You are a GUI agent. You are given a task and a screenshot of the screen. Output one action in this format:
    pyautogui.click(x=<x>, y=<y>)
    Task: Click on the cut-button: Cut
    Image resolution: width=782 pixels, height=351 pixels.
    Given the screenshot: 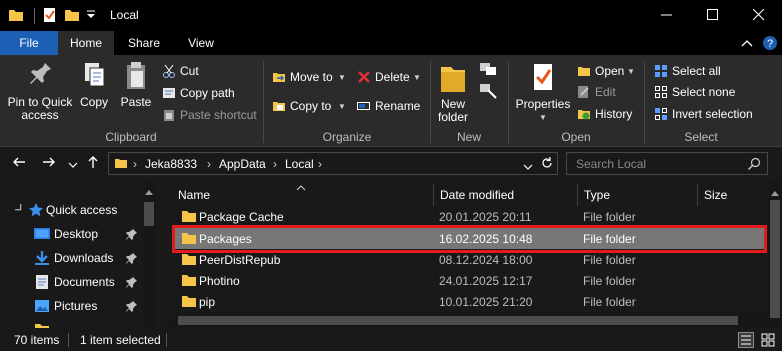 What is the action you would take?
    pyautogui.click(x=212, y=71)
    